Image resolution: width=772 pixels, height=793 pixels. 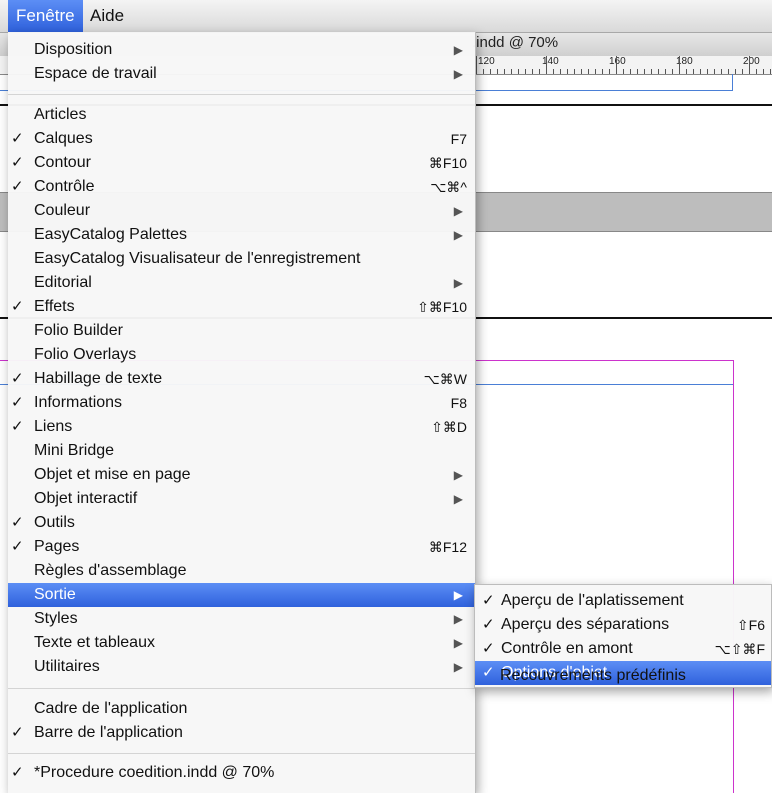 I want to click on menu-item-effets: ✓ Effets ⇧⌘F10, so click(x=241, y=307).